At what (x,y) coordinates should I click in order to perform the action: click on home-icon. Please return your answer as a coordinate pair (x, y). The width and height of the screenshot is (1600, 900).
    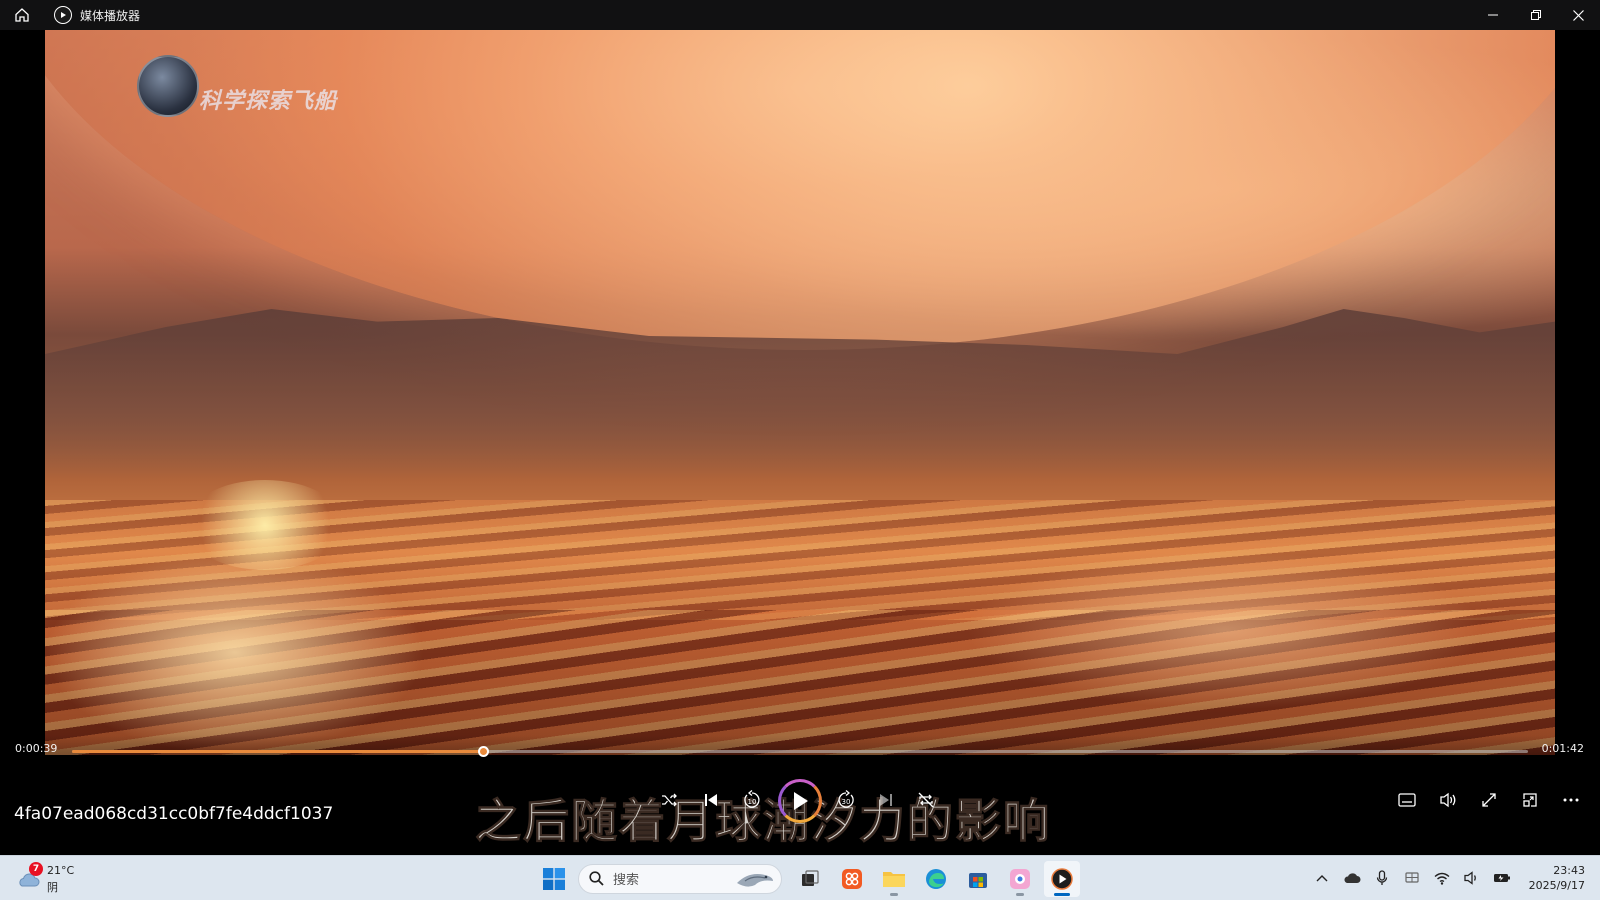
    Looking at the image, I should click on (22, 15).